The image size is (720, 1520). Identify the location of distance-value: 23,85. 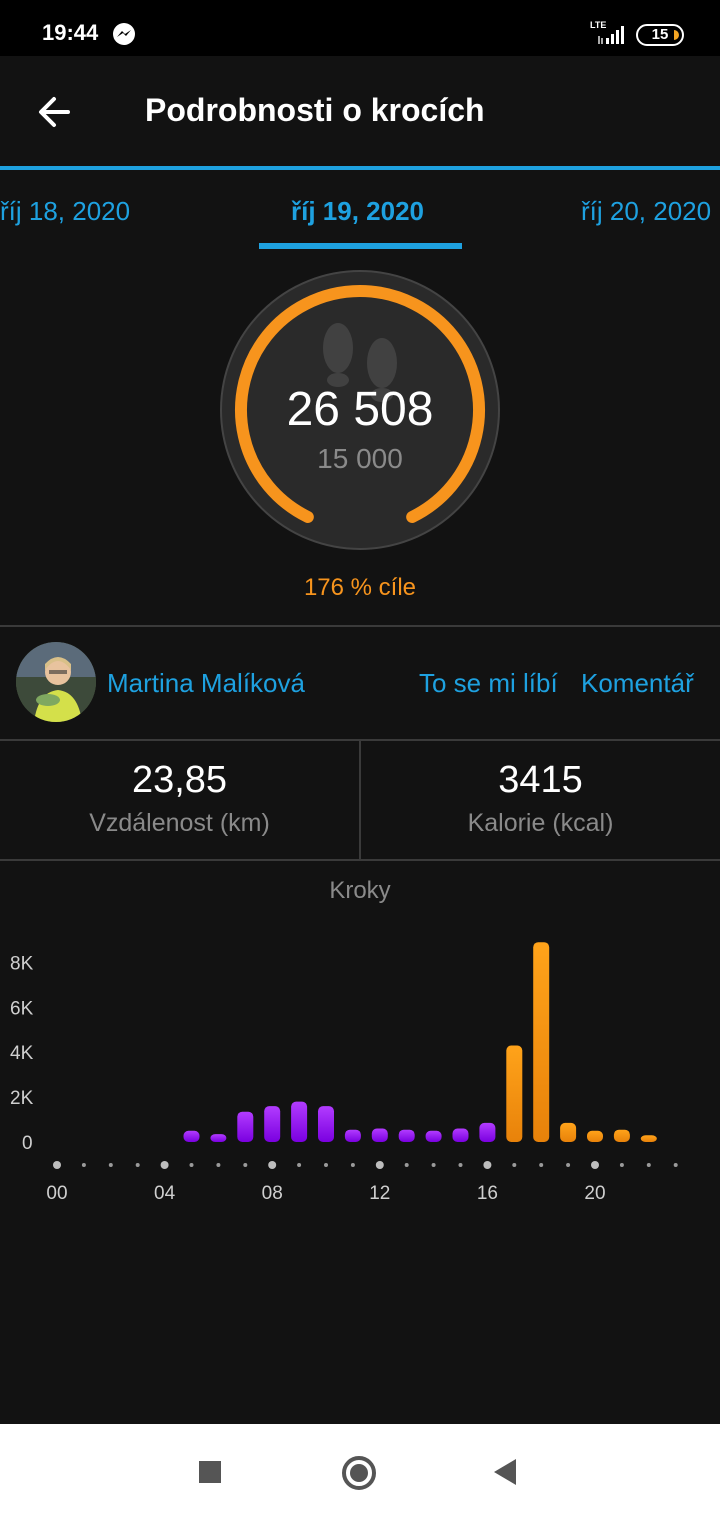
(179, 780).